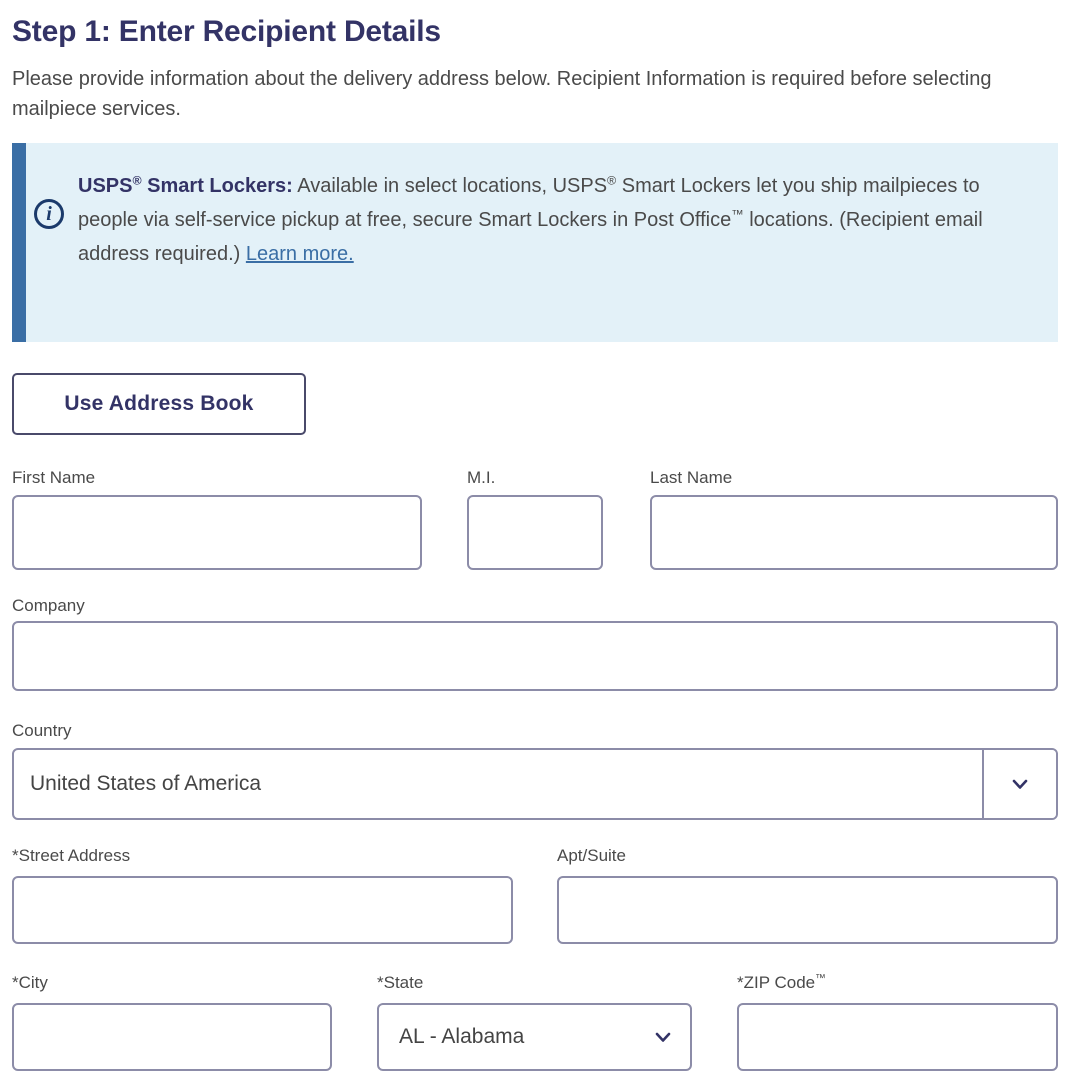 The image size is (1080, 1080). What do you see at coordinates (48, 605) in the screenshot?
I see `company-label: Company` at bounding box center [48, 605].